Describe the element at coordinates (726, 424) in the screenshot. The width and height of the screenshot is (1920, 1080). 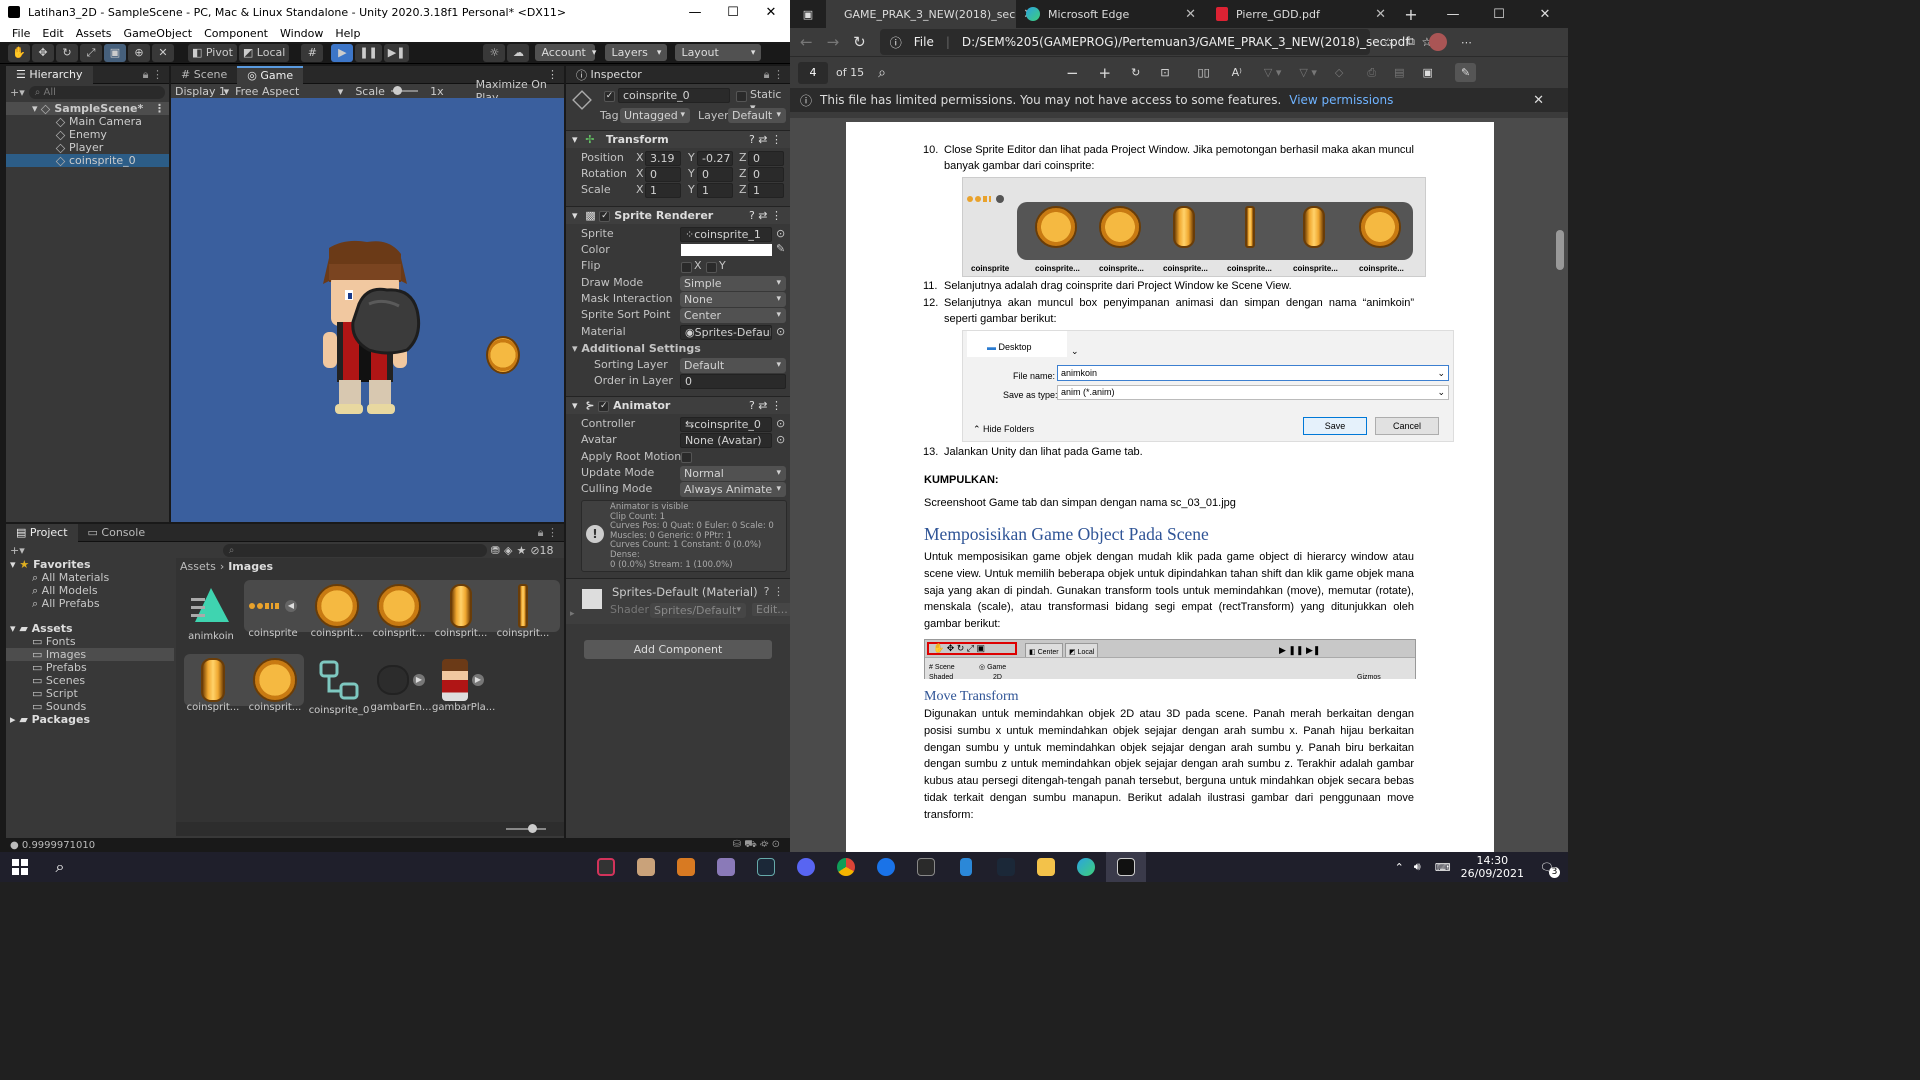
I see `controller-field: ⇆coinsprite_0` at that location.